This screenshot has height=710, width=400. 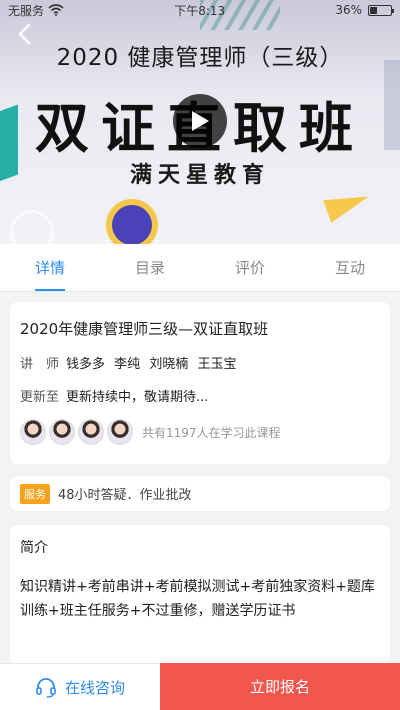 I want to click on tab-interaction: 互动, so click(x=350, y=267).